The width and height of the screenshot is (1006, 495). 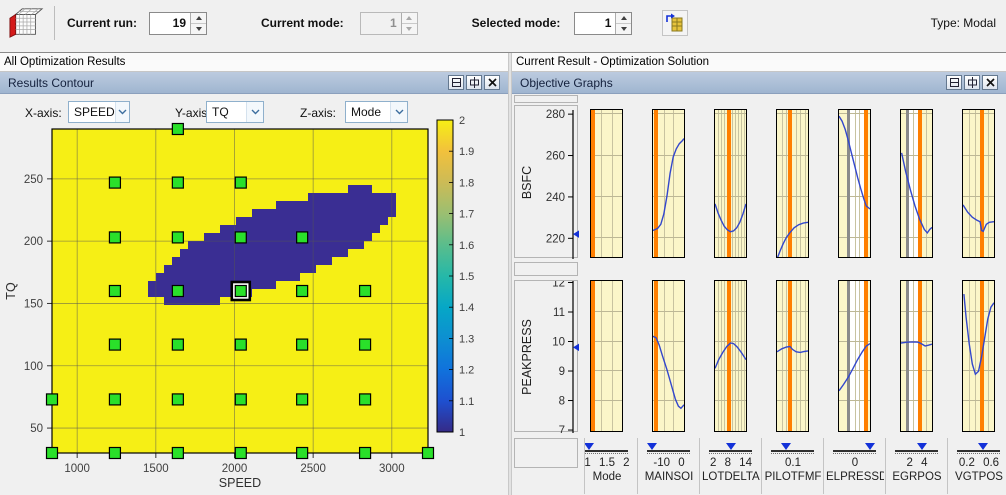 I want to click on param-slider-mainsoi, so click(x=668, y=451).